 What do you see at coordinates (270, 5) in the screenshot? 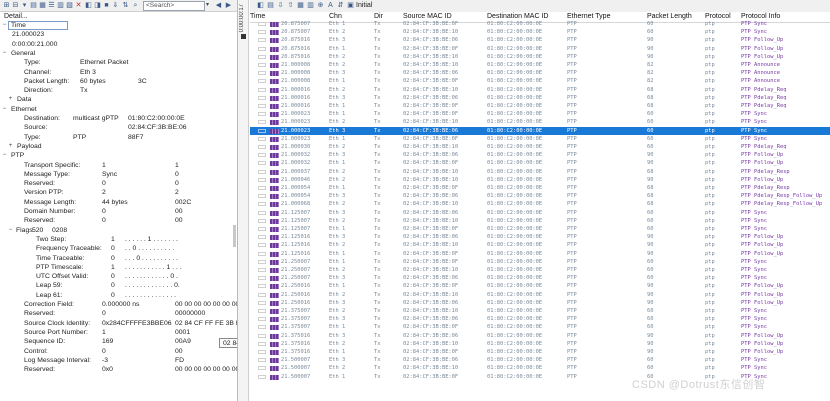
I see `align-icon: ▤` at bounding box center [270, 5].